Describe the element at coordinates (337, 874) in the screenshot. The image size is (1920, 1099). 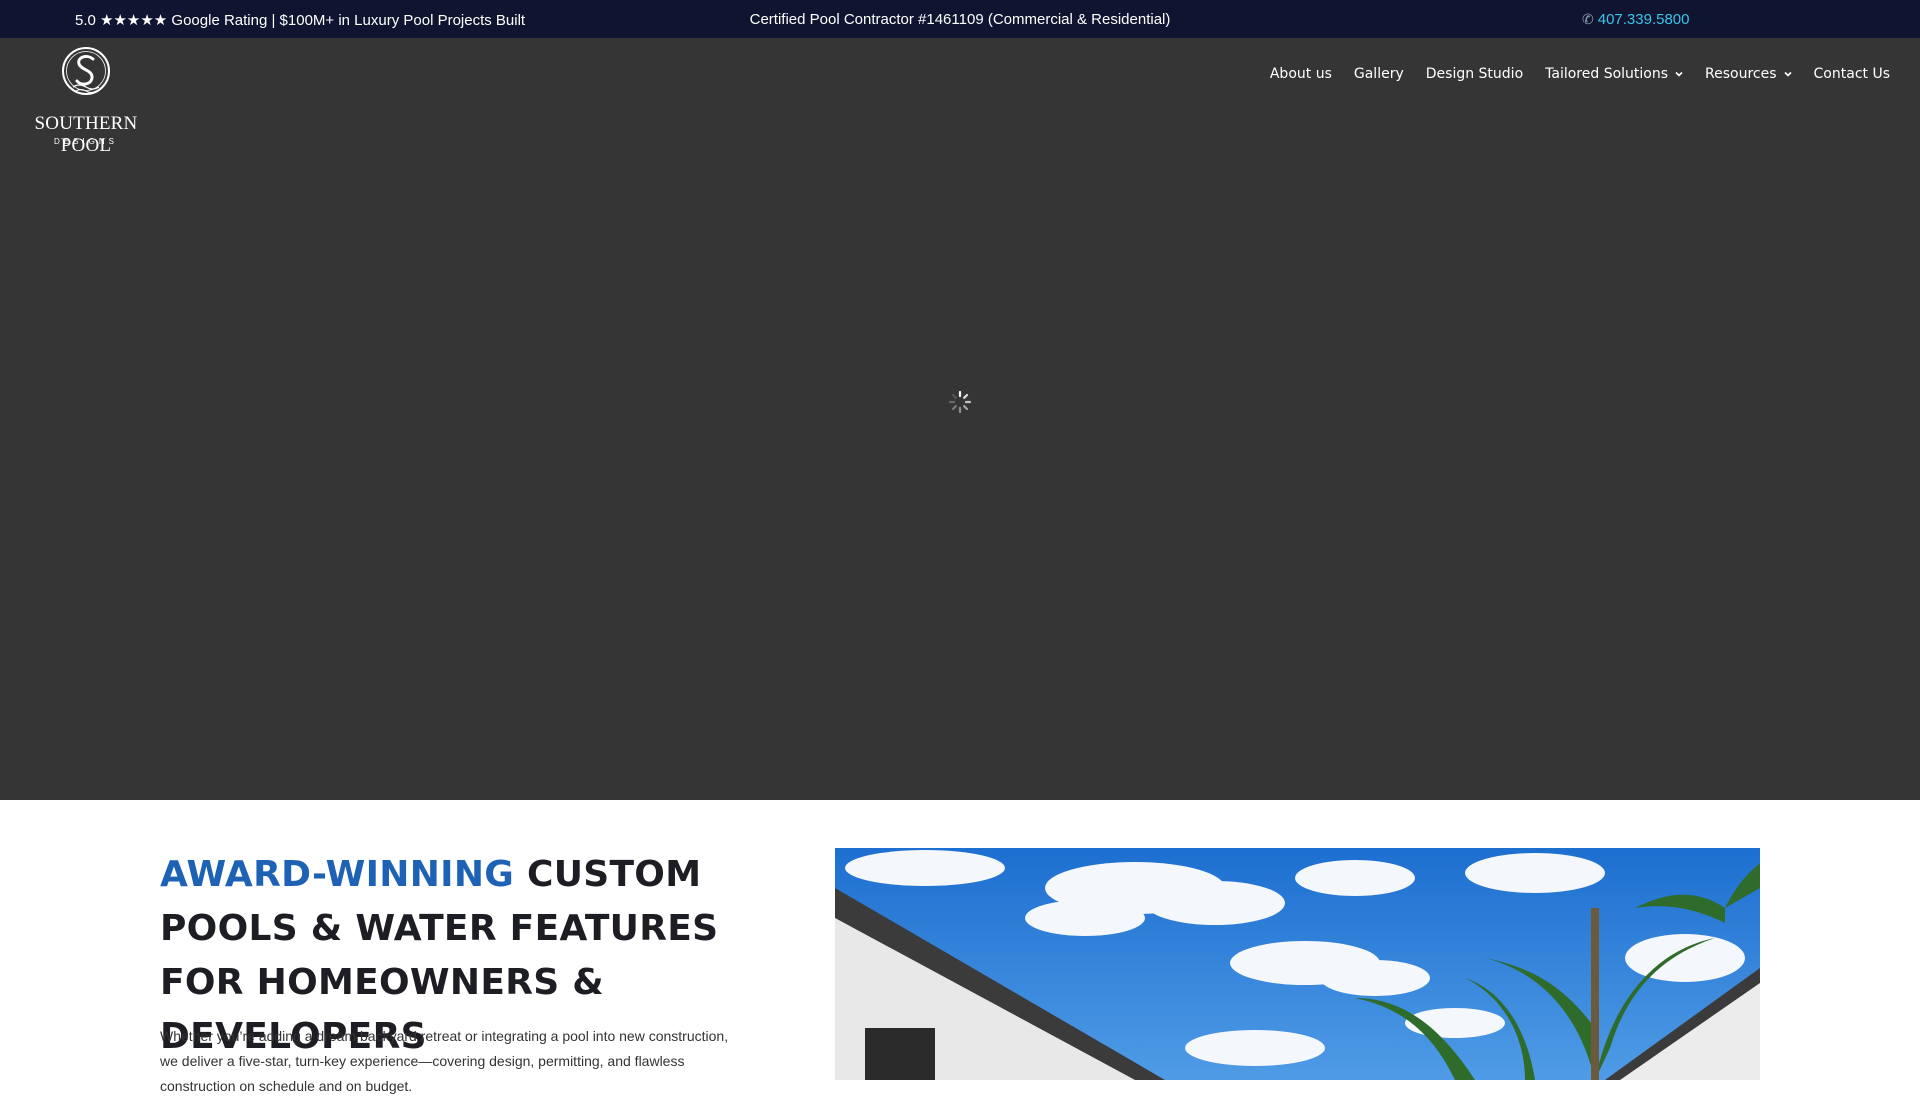
I see `heading-accent: AWARD-WINNING` at that location.